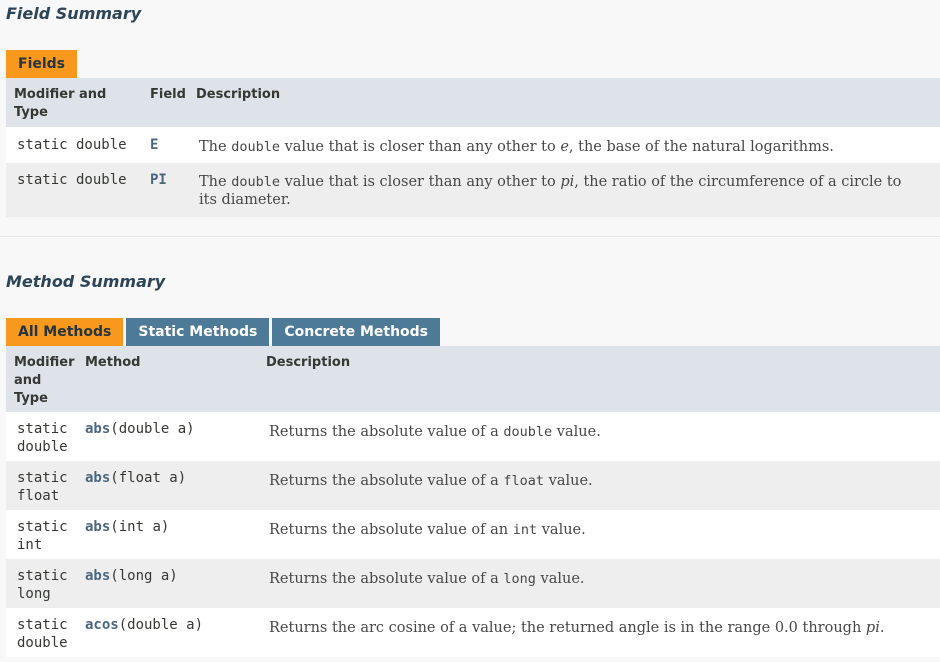  I want to click on field-tabs: Fields, so click(42, 64).